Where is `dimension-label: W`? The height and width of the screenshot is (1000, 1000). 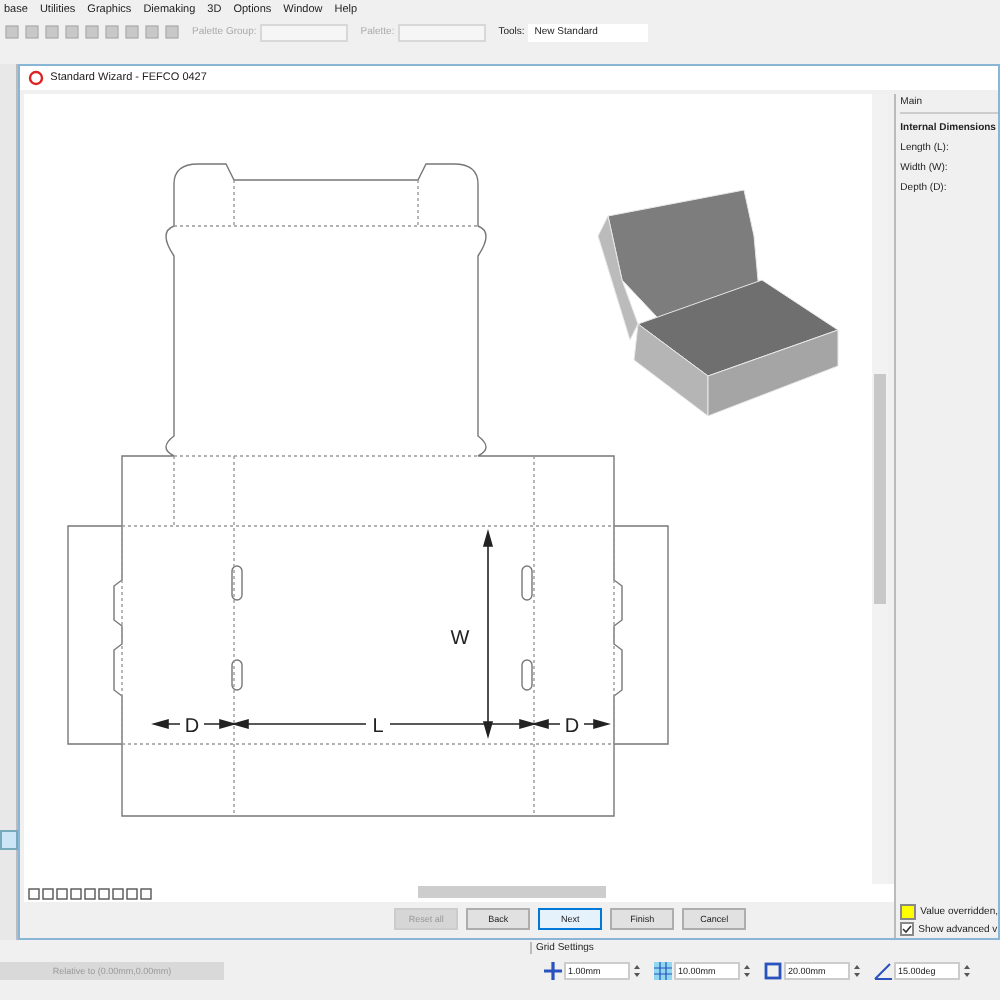
dimension-label: W is located at coordinates (460, 639).